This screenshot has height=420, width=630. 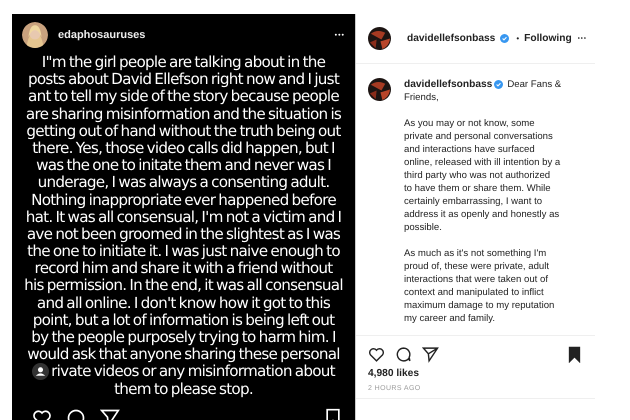 What do you see at coordinates (183, 321) in the screenshot?
I see `story-text-line: point, but a lot of information is being left out` at bounding box center [183, 321].